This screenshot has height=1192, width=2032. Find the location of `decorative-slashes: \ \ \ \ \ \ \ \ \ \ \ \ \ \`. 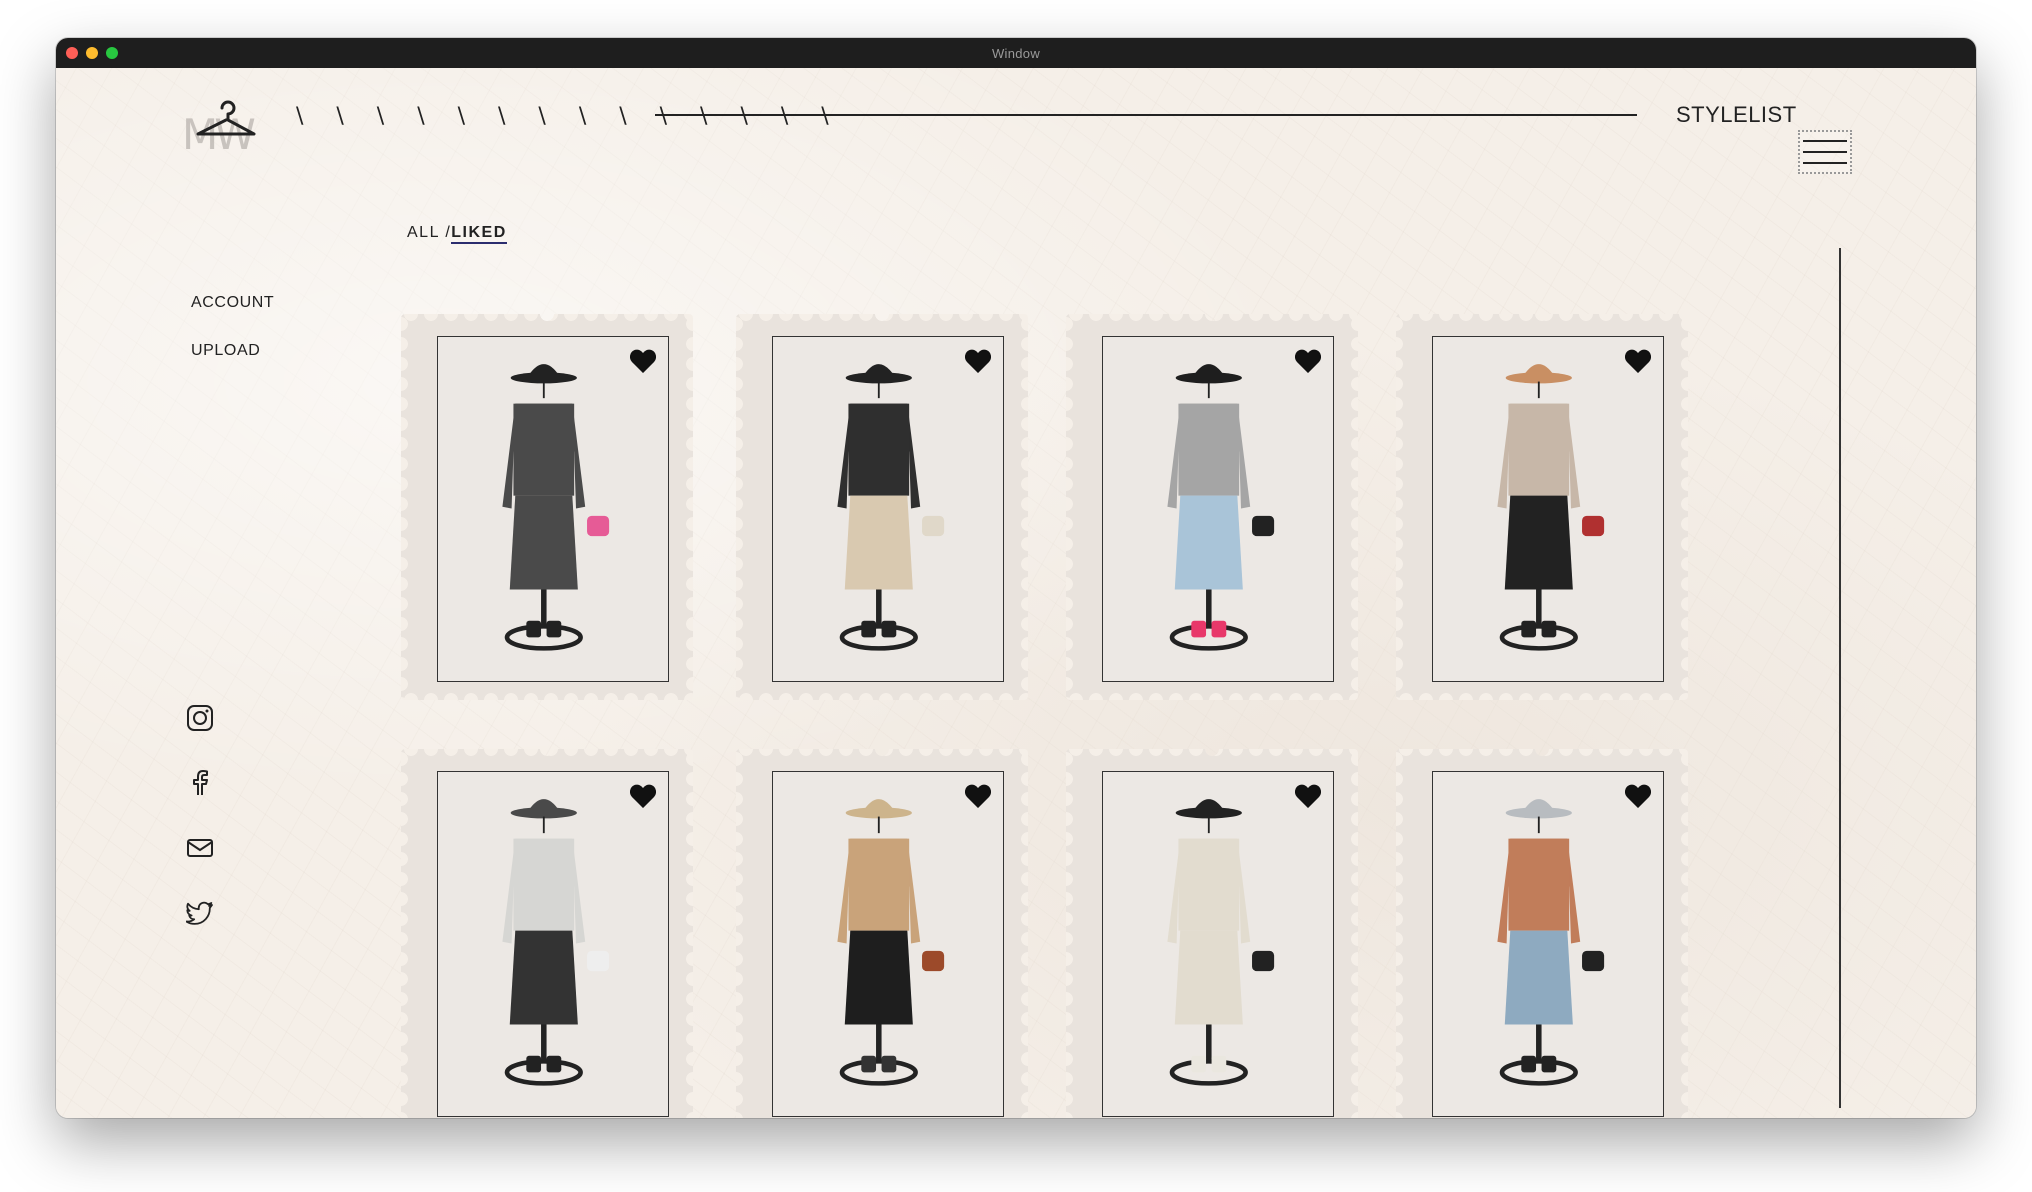

decorative-slashes: \ \ \ \ \ \ \ \ \ \ \ \ \ \ is located at coordinates (569, 116).